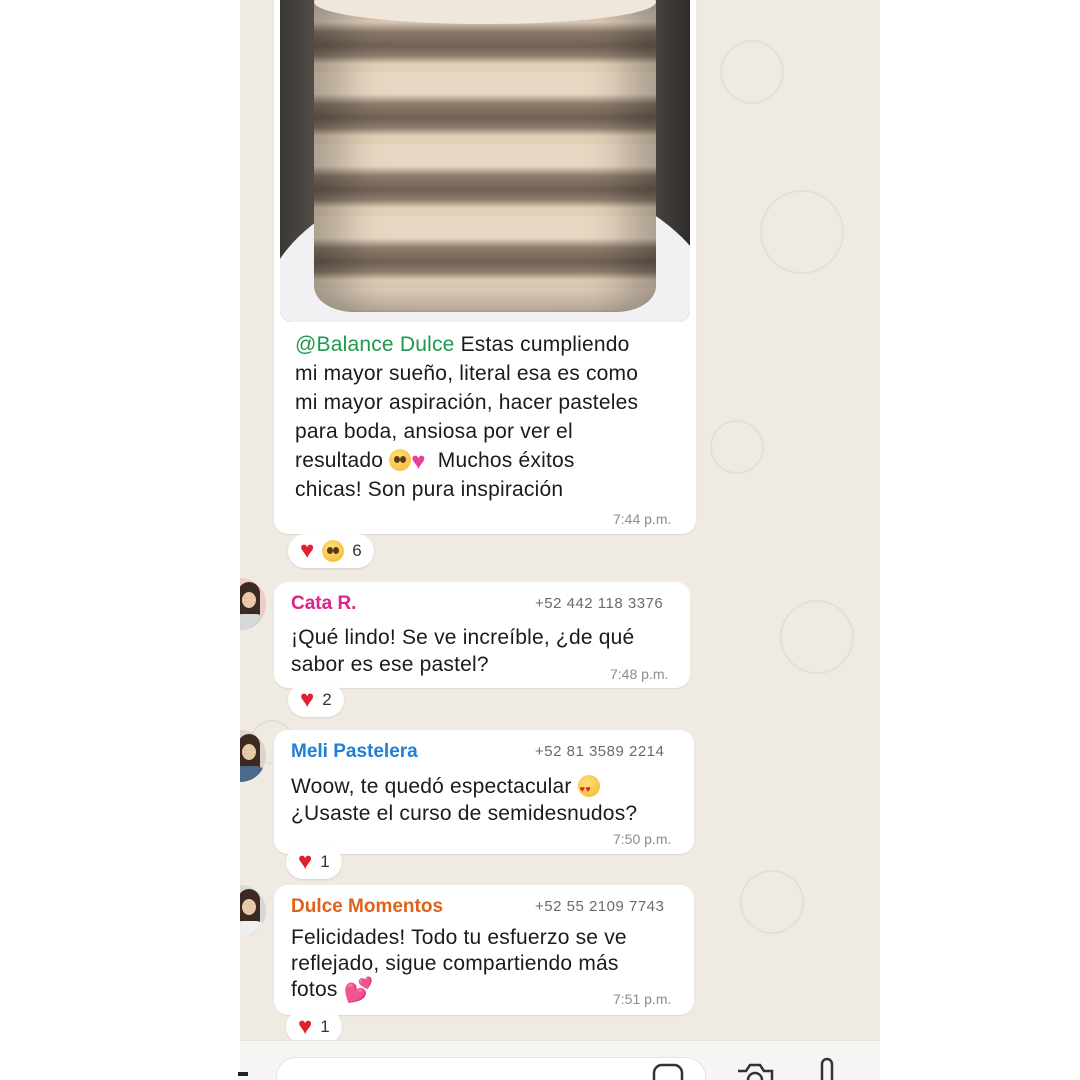 This screenshot has height=1080, width=1080. What do you see at coordinates (418, 461) in the screenshot?
I see `pink-heart-emoji: ♥` at bounding box center [418, 461].